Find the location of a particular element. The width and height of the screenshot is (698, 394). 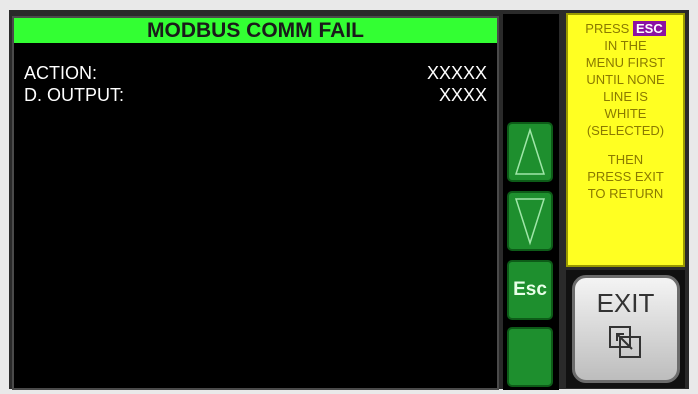

page-title: MODBUS COMM FAIL is located at coordinates (255, 30).